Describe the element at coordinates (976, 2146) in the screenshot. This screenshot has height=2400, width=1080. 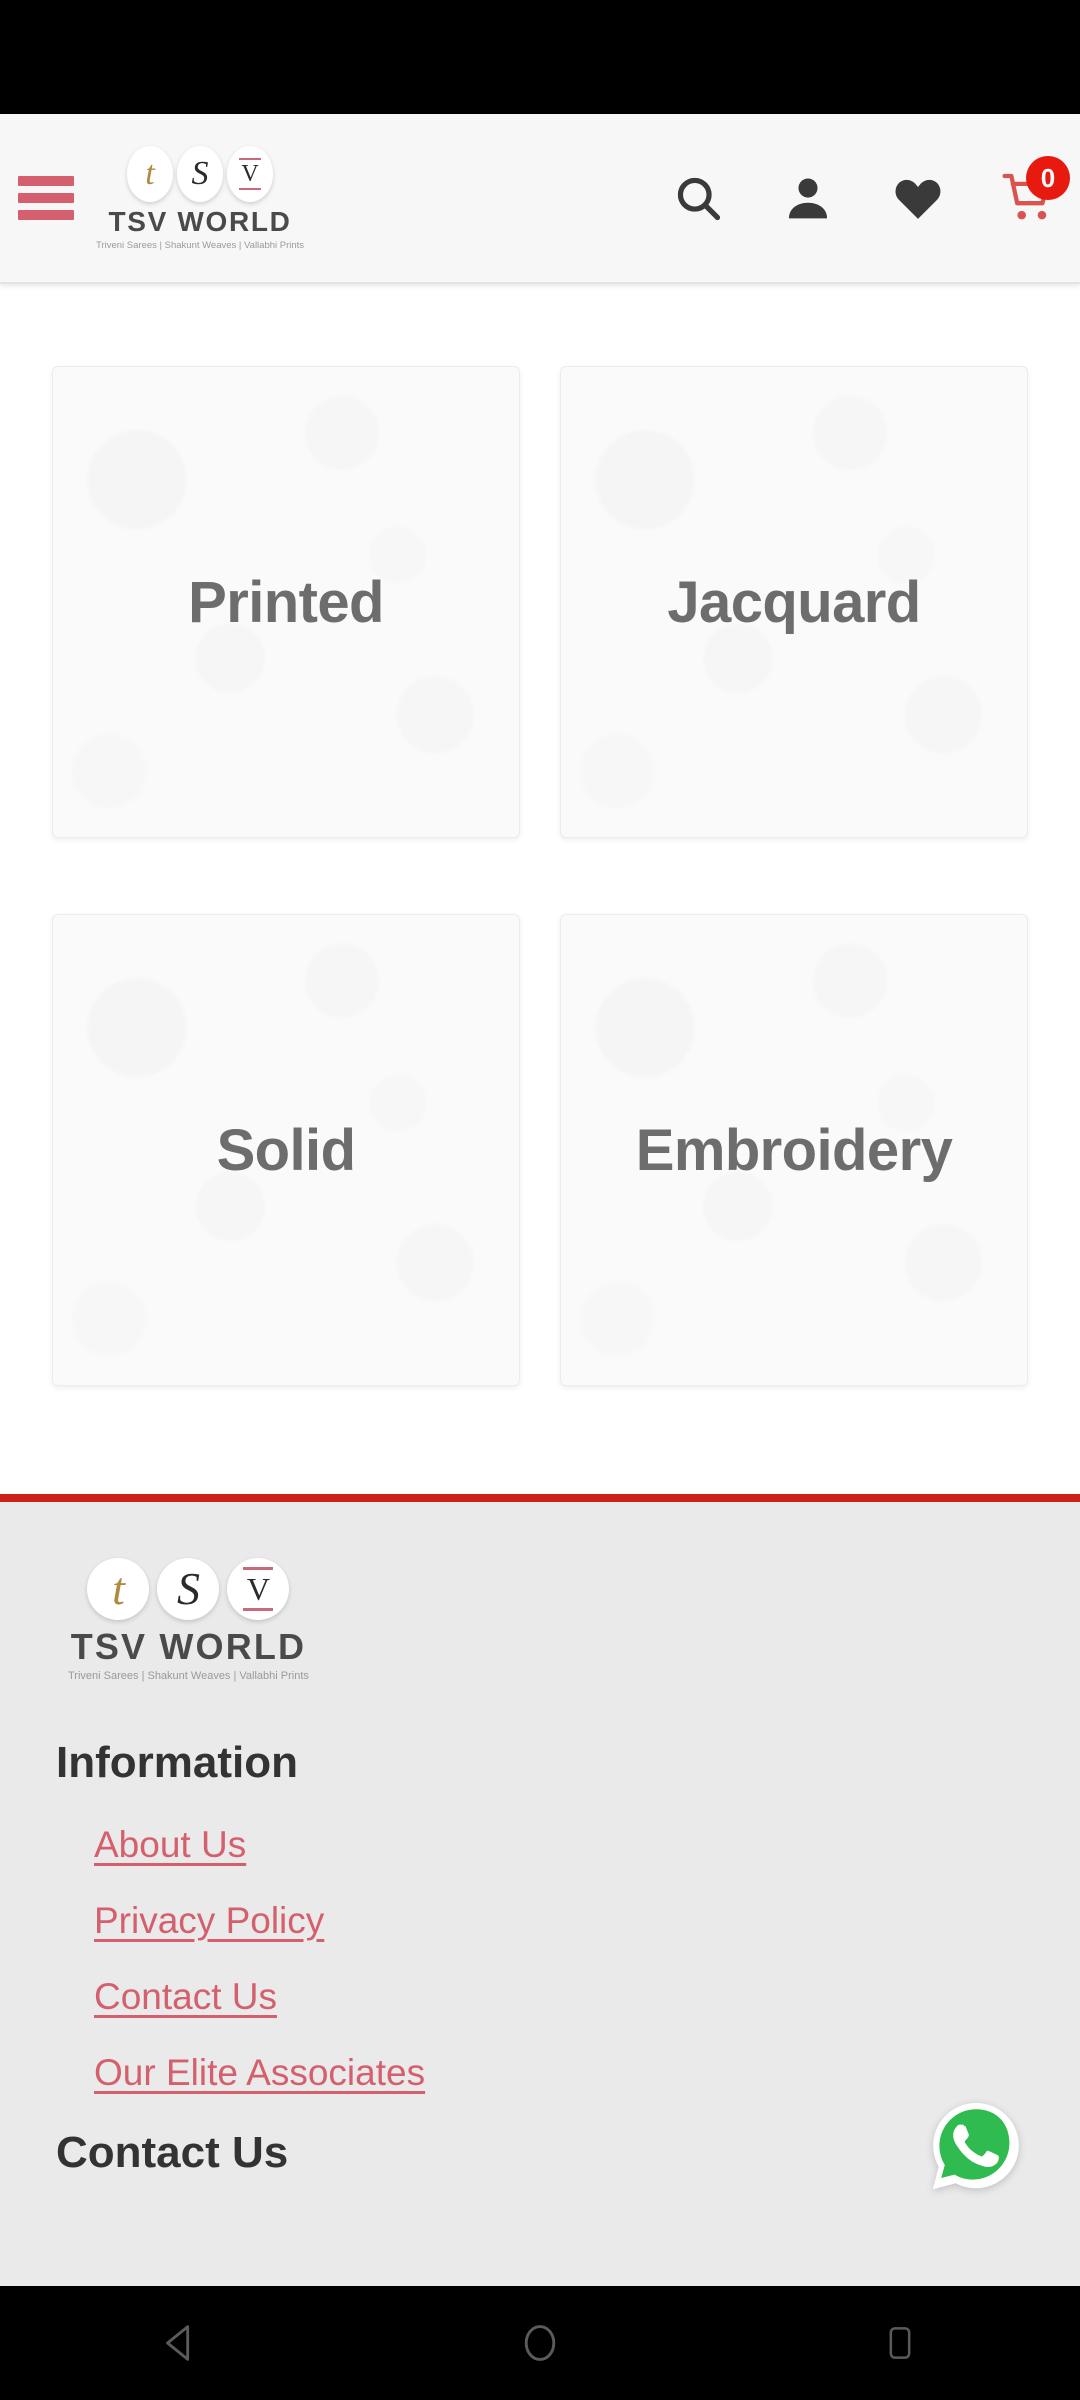
I see `whatsapp-icon` at that location.